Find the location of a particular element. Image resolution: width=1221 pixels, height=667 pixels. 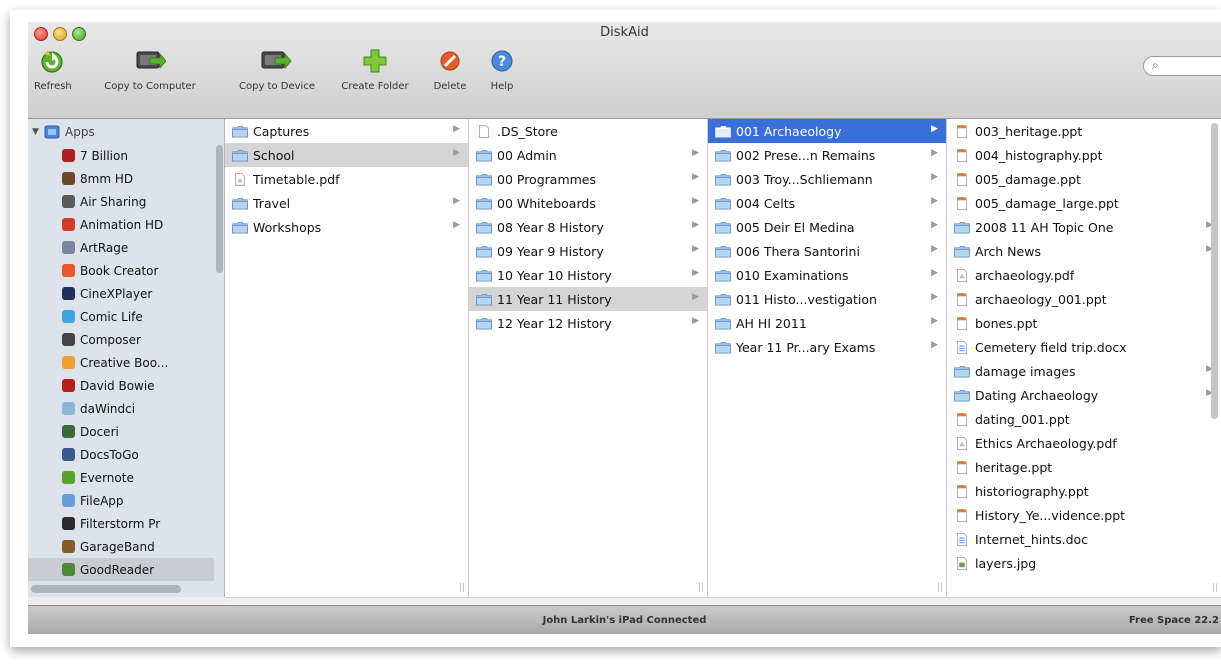

folder-row: Dating Archaeology ▶ is located at coordinates (1084, 395).